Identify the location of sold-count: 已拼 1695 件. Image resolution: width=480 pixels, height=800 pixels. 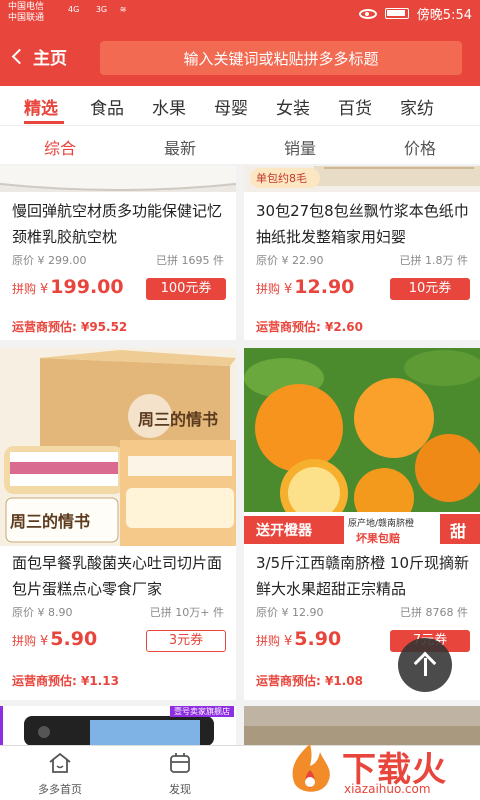
(190, 260).